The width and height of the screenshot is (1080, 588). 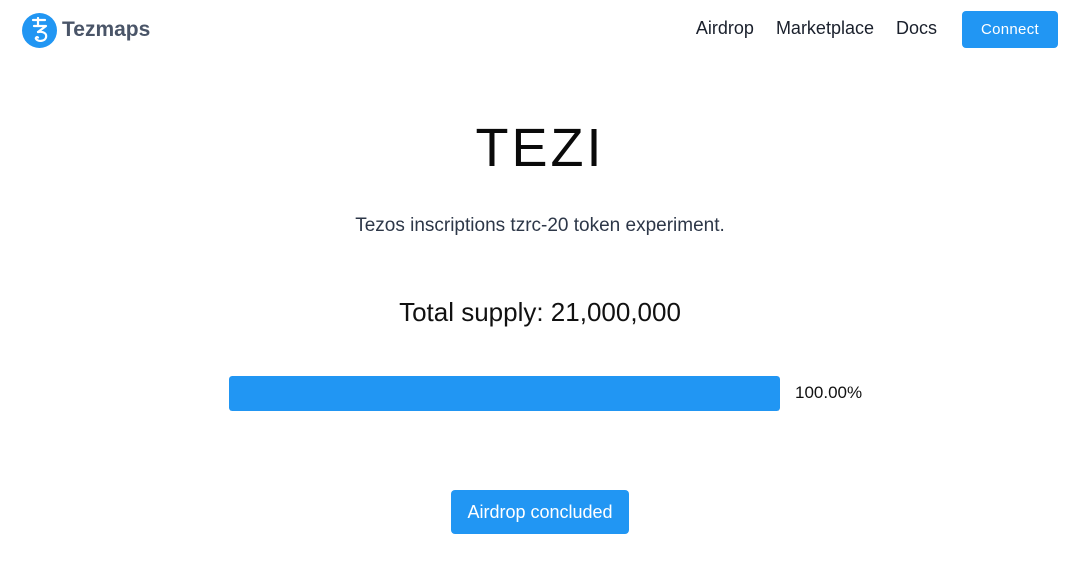 What do you see at coordinates (829, 392) in the screenshot?
I see `mint-progress-label: 100.00%` at bounding box center [829, 392].